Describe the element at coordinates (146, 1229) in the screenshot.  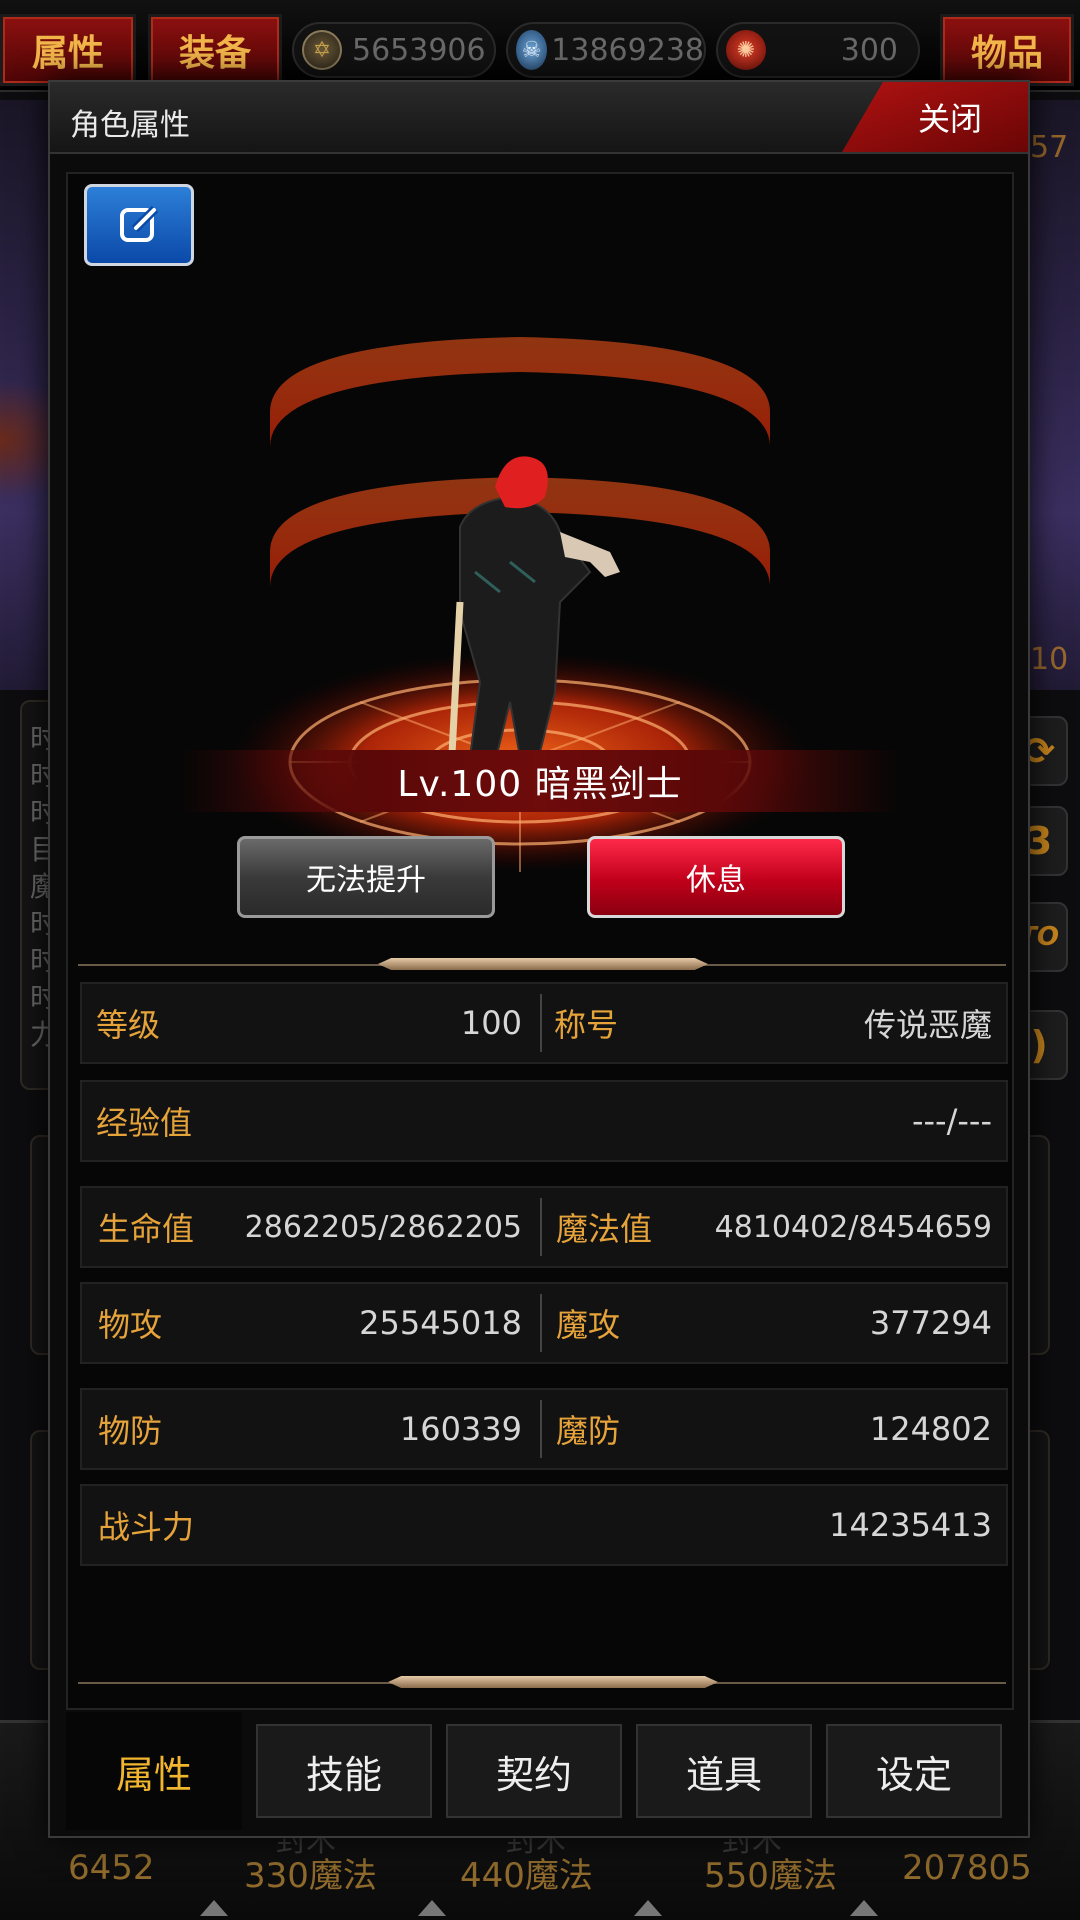
I see `hp-label: 生命值` at that location.